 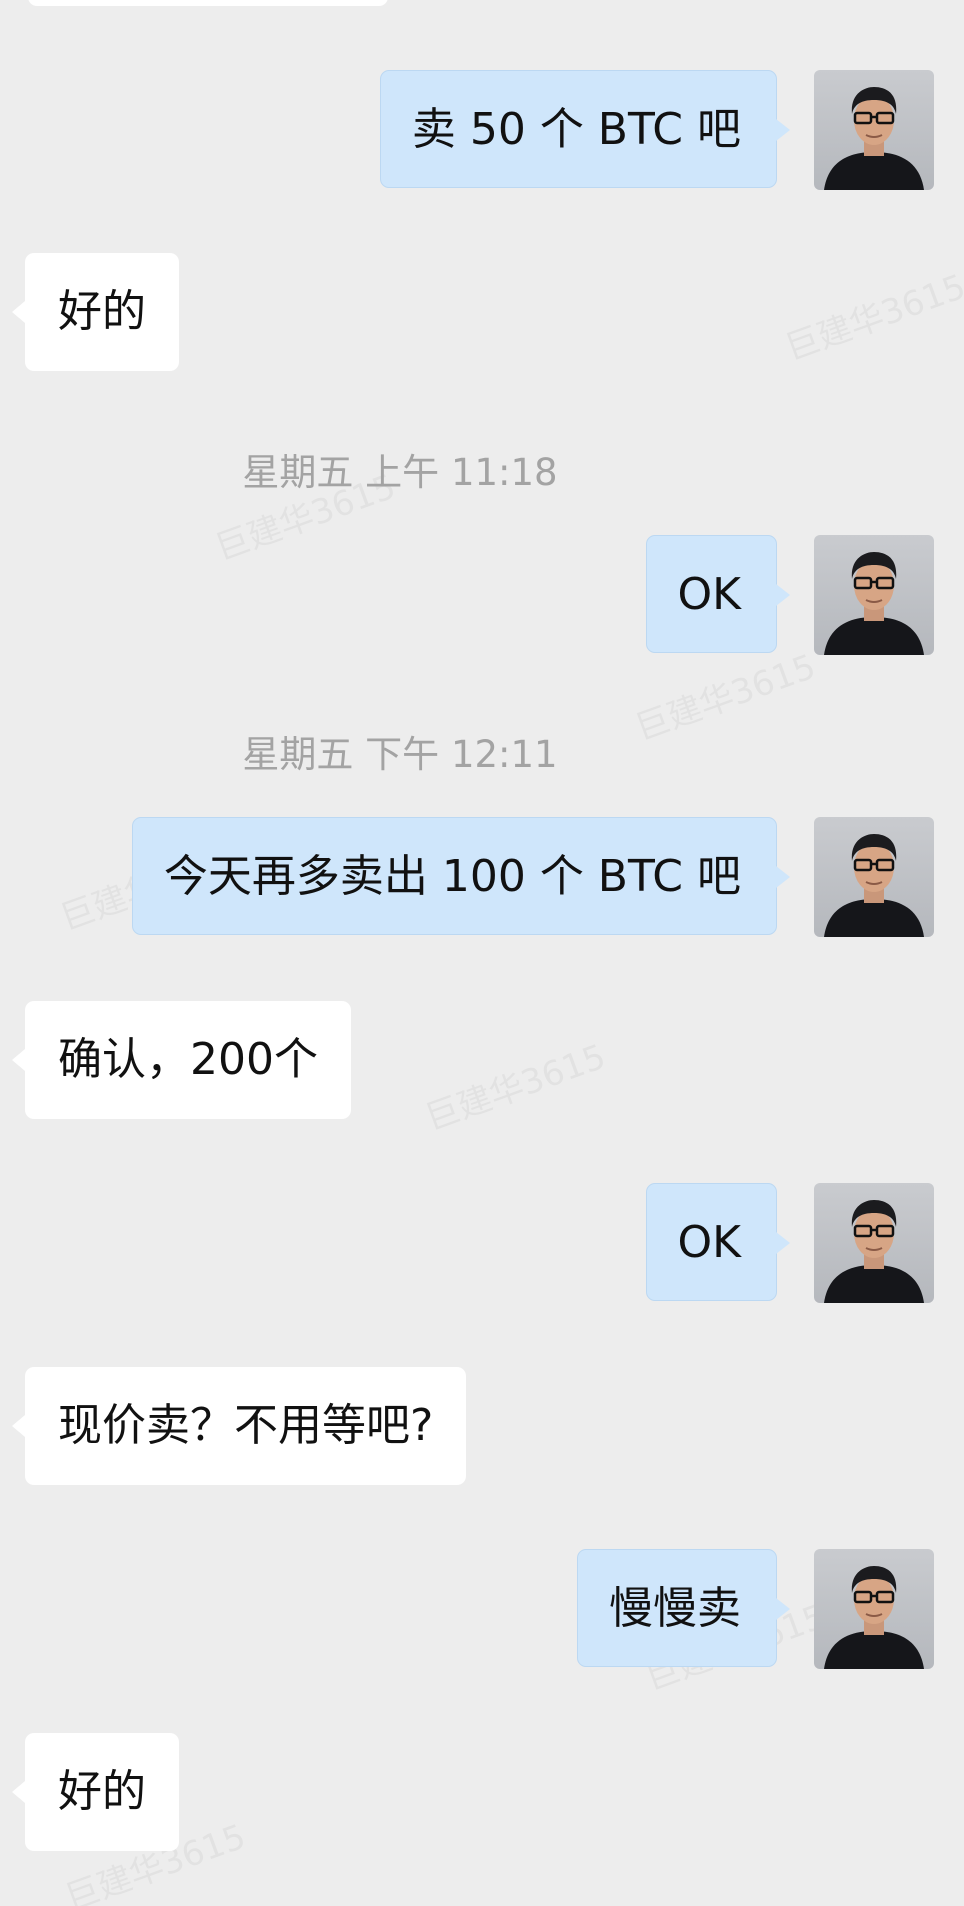 What do you see at coordinates (208, 3) in the screenshot?
I see `previous-message-bubble` at bounding box center [208, 3].